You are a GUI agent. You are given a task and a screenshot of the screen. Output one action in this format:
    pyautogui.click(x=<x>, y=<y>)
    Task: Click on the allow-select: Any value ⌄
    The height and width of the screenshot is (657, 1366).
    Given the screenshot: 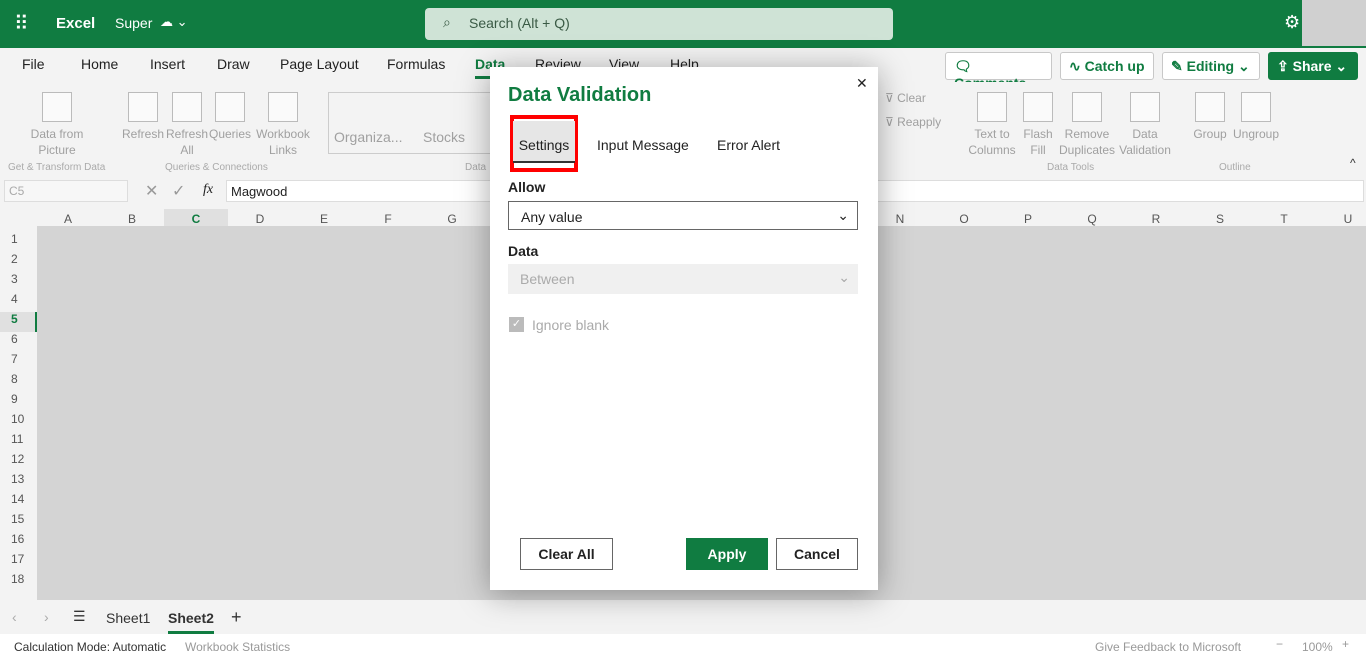 What is the action you would take?
    pyautogui.click(x=683, y=215)
    